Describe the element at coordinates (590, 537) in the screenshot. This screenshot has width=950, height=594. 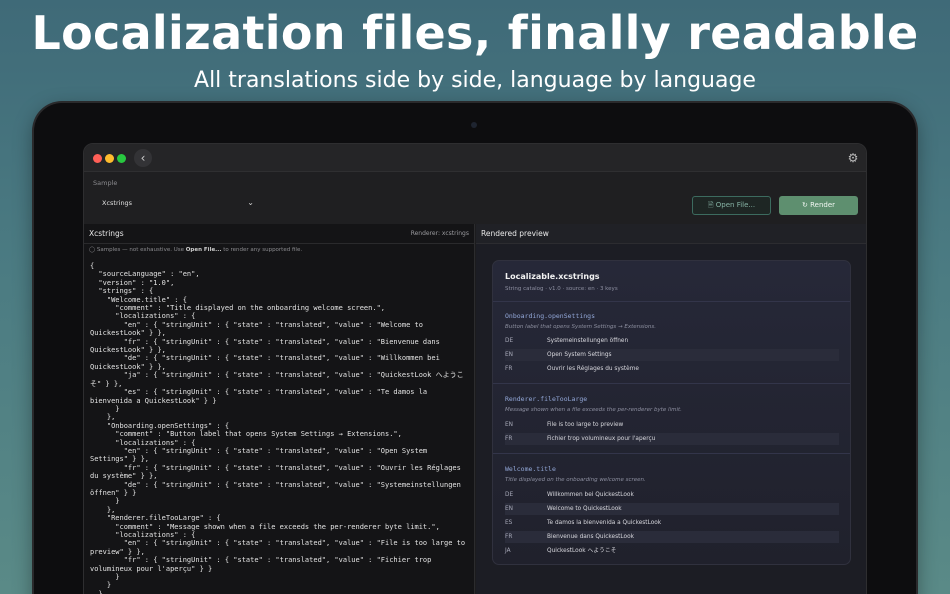
I see `row-value: Bienvenue dans QuickestLook` at that location.